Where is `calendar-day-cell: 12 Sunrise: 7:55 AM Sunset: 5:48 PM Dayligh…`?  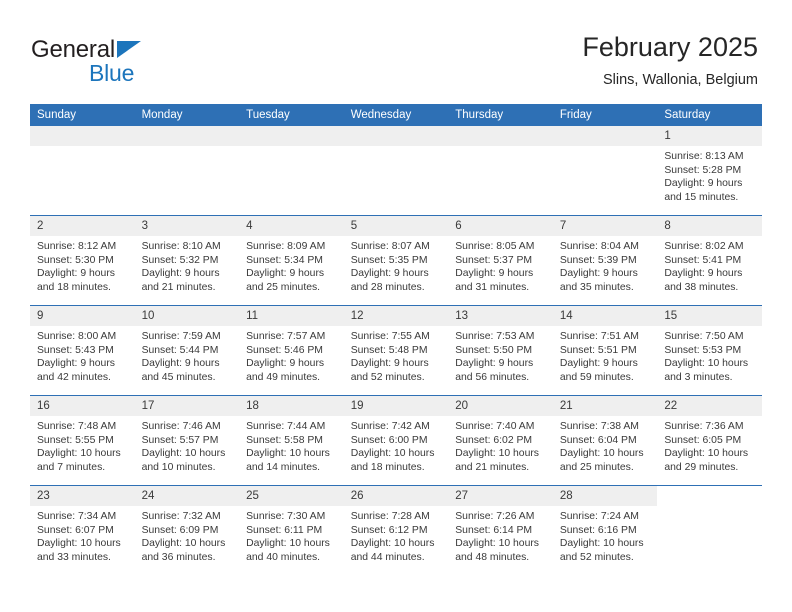
calendar-day-cell: 12 Sunrise: 7:55 AM Sunset: 5:48 PM Dayligh… is located at coordinates (396, 350).